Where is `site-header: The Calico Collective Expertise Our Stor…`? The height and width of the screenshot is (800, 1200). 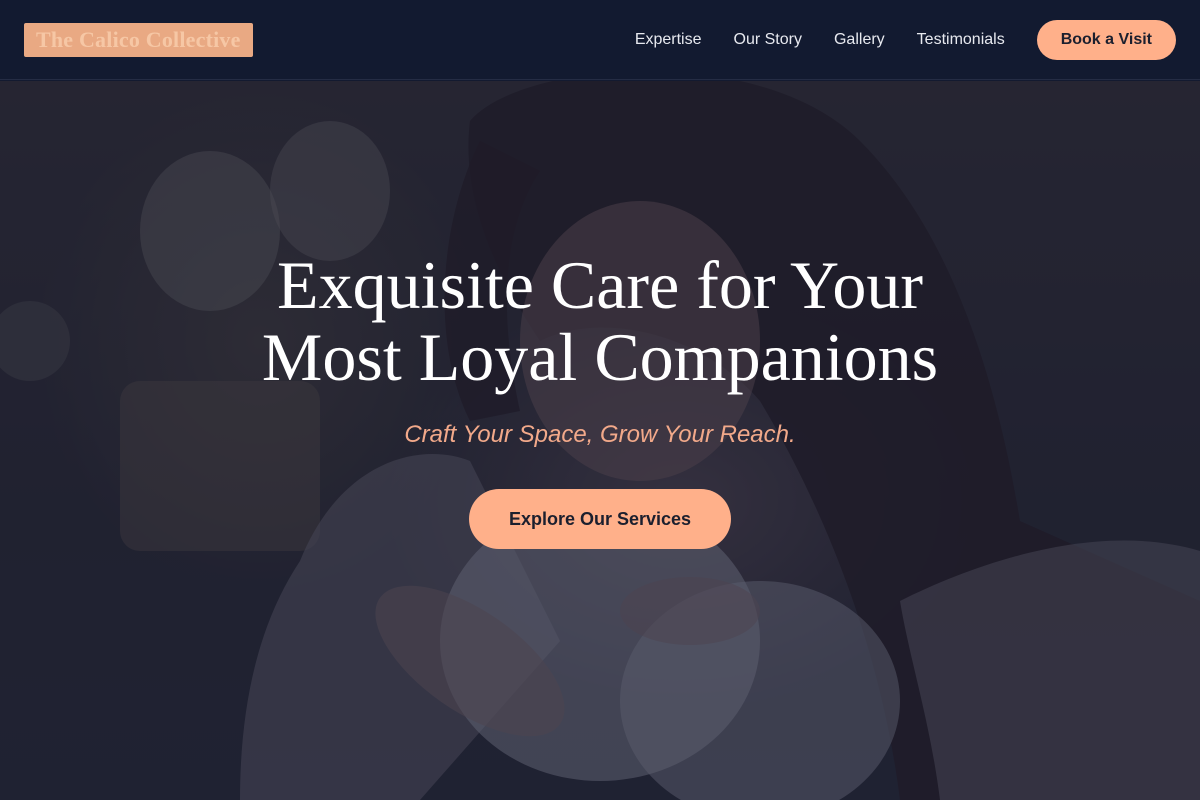
site-header: The Calico Collective Expertise Our Stor… is located at coordinates (600, 40).